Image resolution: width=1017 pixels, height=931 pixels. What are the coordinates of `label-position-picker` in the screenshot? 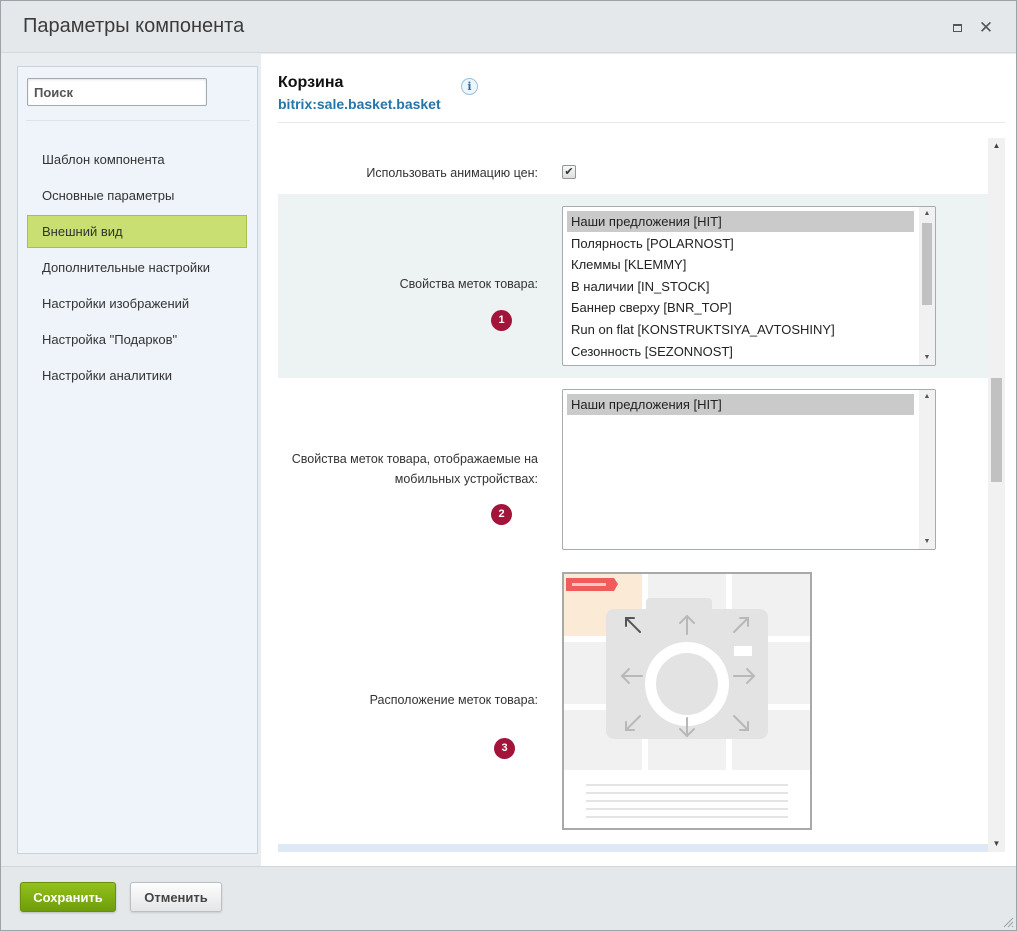 It's located at (687, 701).